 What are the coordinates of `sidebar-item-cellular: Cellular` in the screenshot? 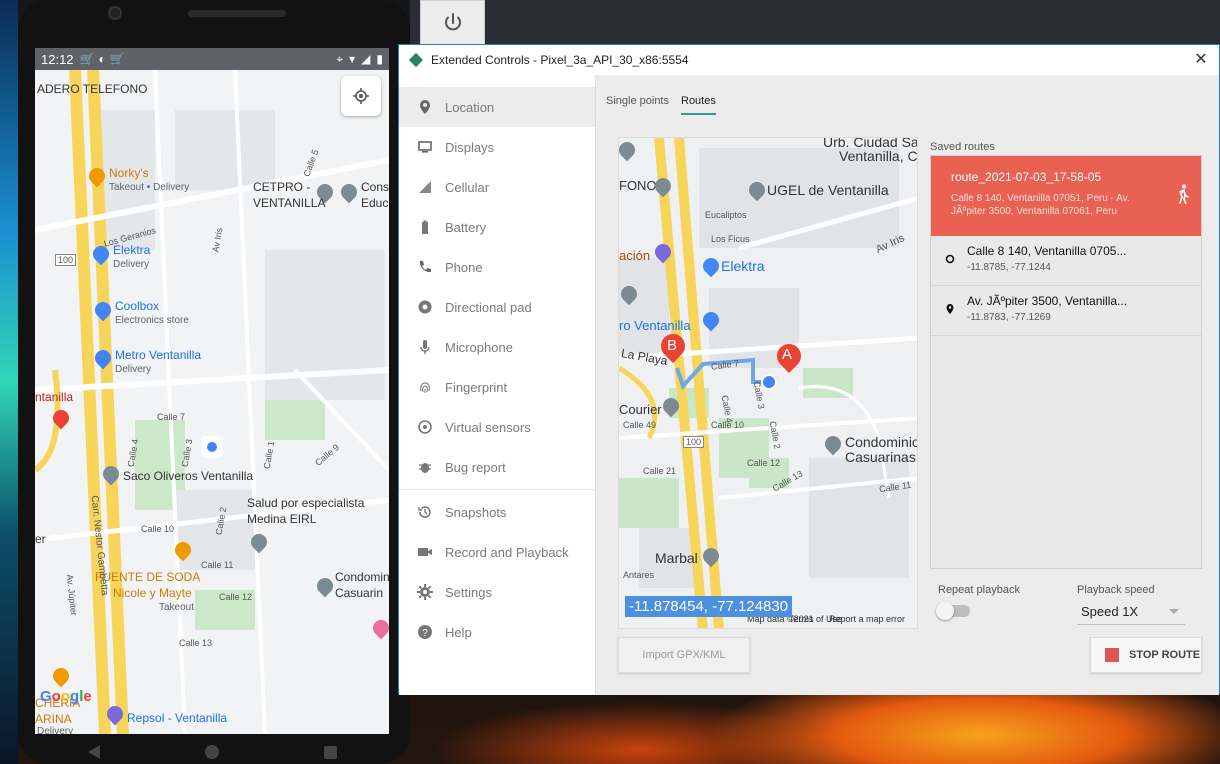 It's located at (497, 187).